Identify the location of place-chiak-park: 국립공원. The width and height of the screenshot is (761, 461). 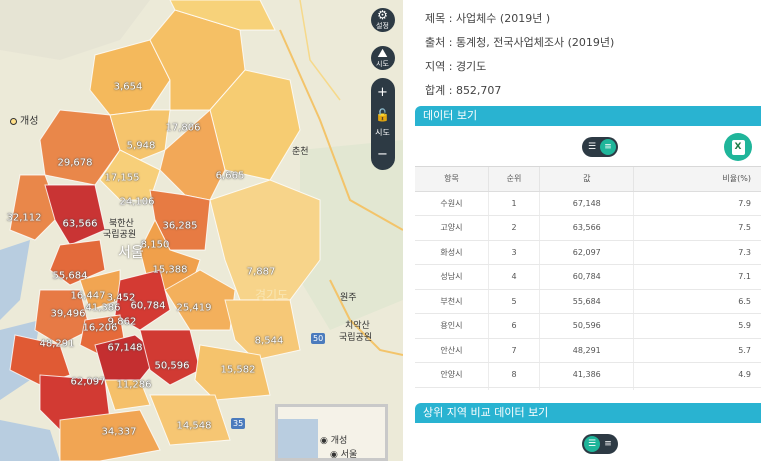
(356, 338).